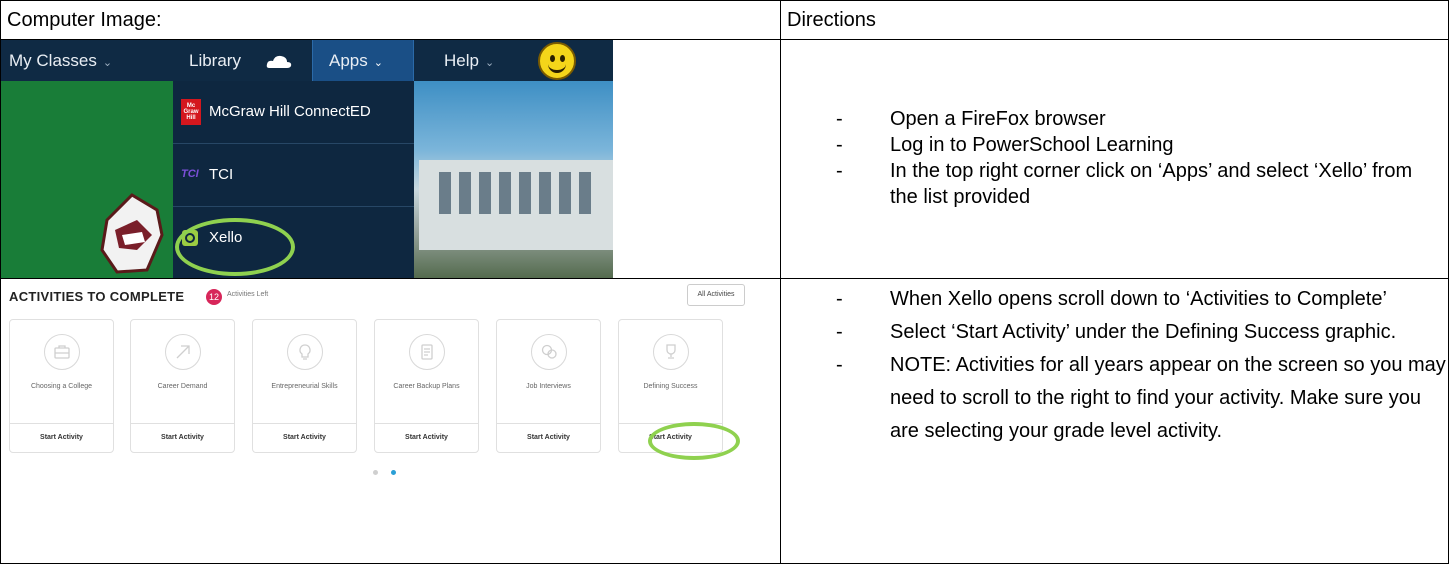  What do you see at coordinates (304, 385) in the screenshot?
I see `activity-card: Entrepreneurial Skills Start Activity` at bounding box center [304, 385].